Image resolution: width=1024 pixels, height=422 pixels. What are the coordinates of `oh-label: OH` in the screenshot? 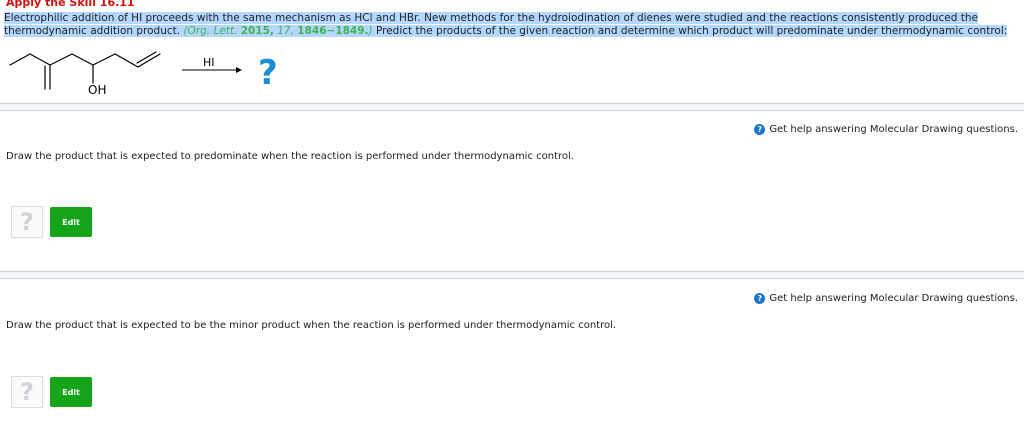 It's located at (97, 90).